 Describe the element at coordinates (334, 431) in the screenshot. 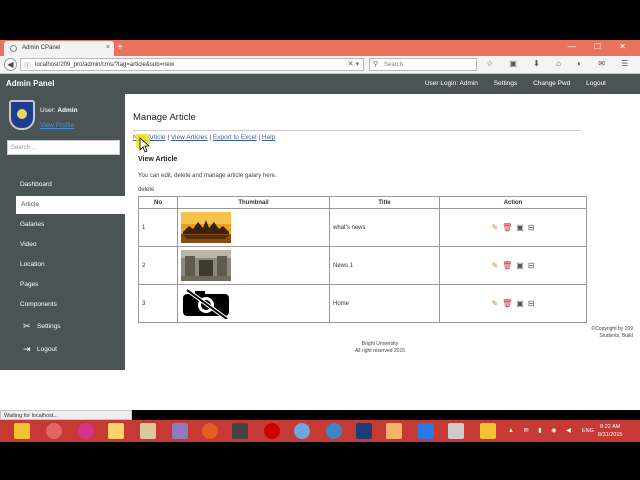

I see `internet-explorer-icon` at that location.